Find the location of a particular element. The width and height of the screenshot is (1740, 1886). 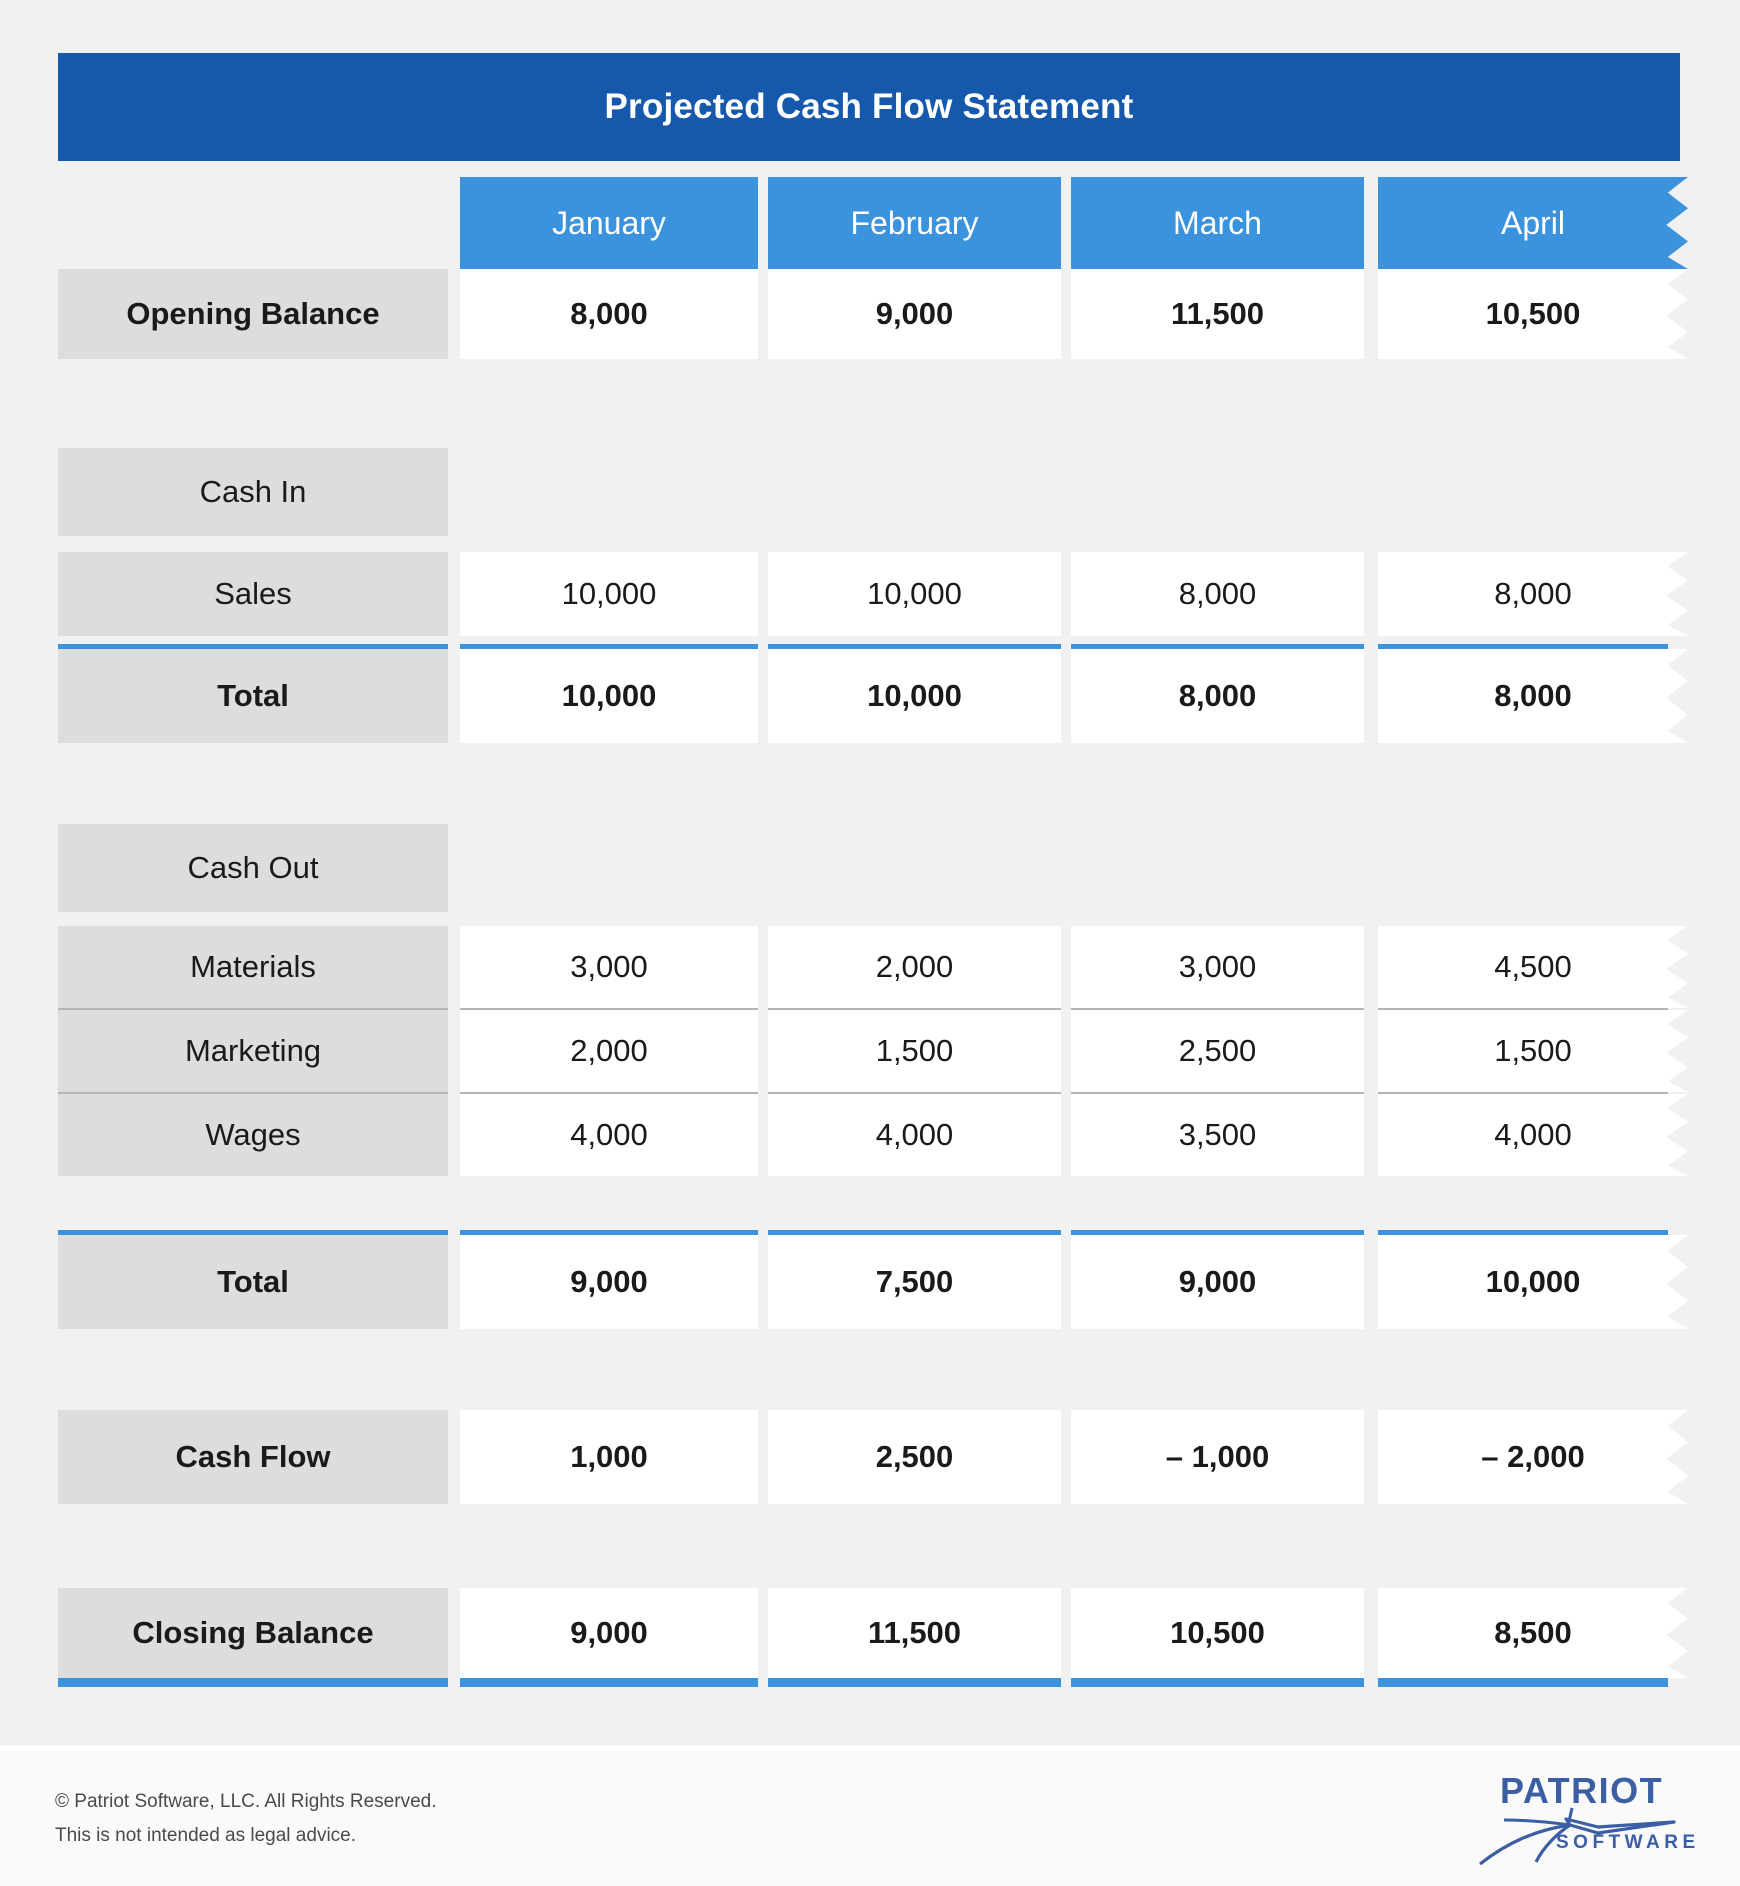

patriot-software-logo: PATRIOT SOFTWARE is located at coordinates (1586, 1818).